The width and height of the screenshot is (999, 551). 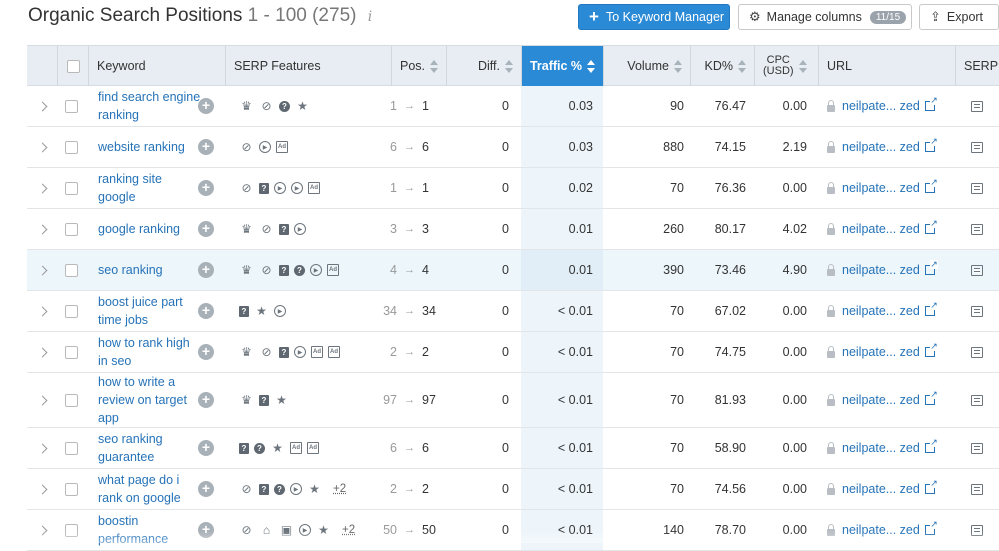 What do you see at coordinates (150, 106) in the screenshot?
I see `keyword-link: find search engine ranking` at bounding box center [150, 106].